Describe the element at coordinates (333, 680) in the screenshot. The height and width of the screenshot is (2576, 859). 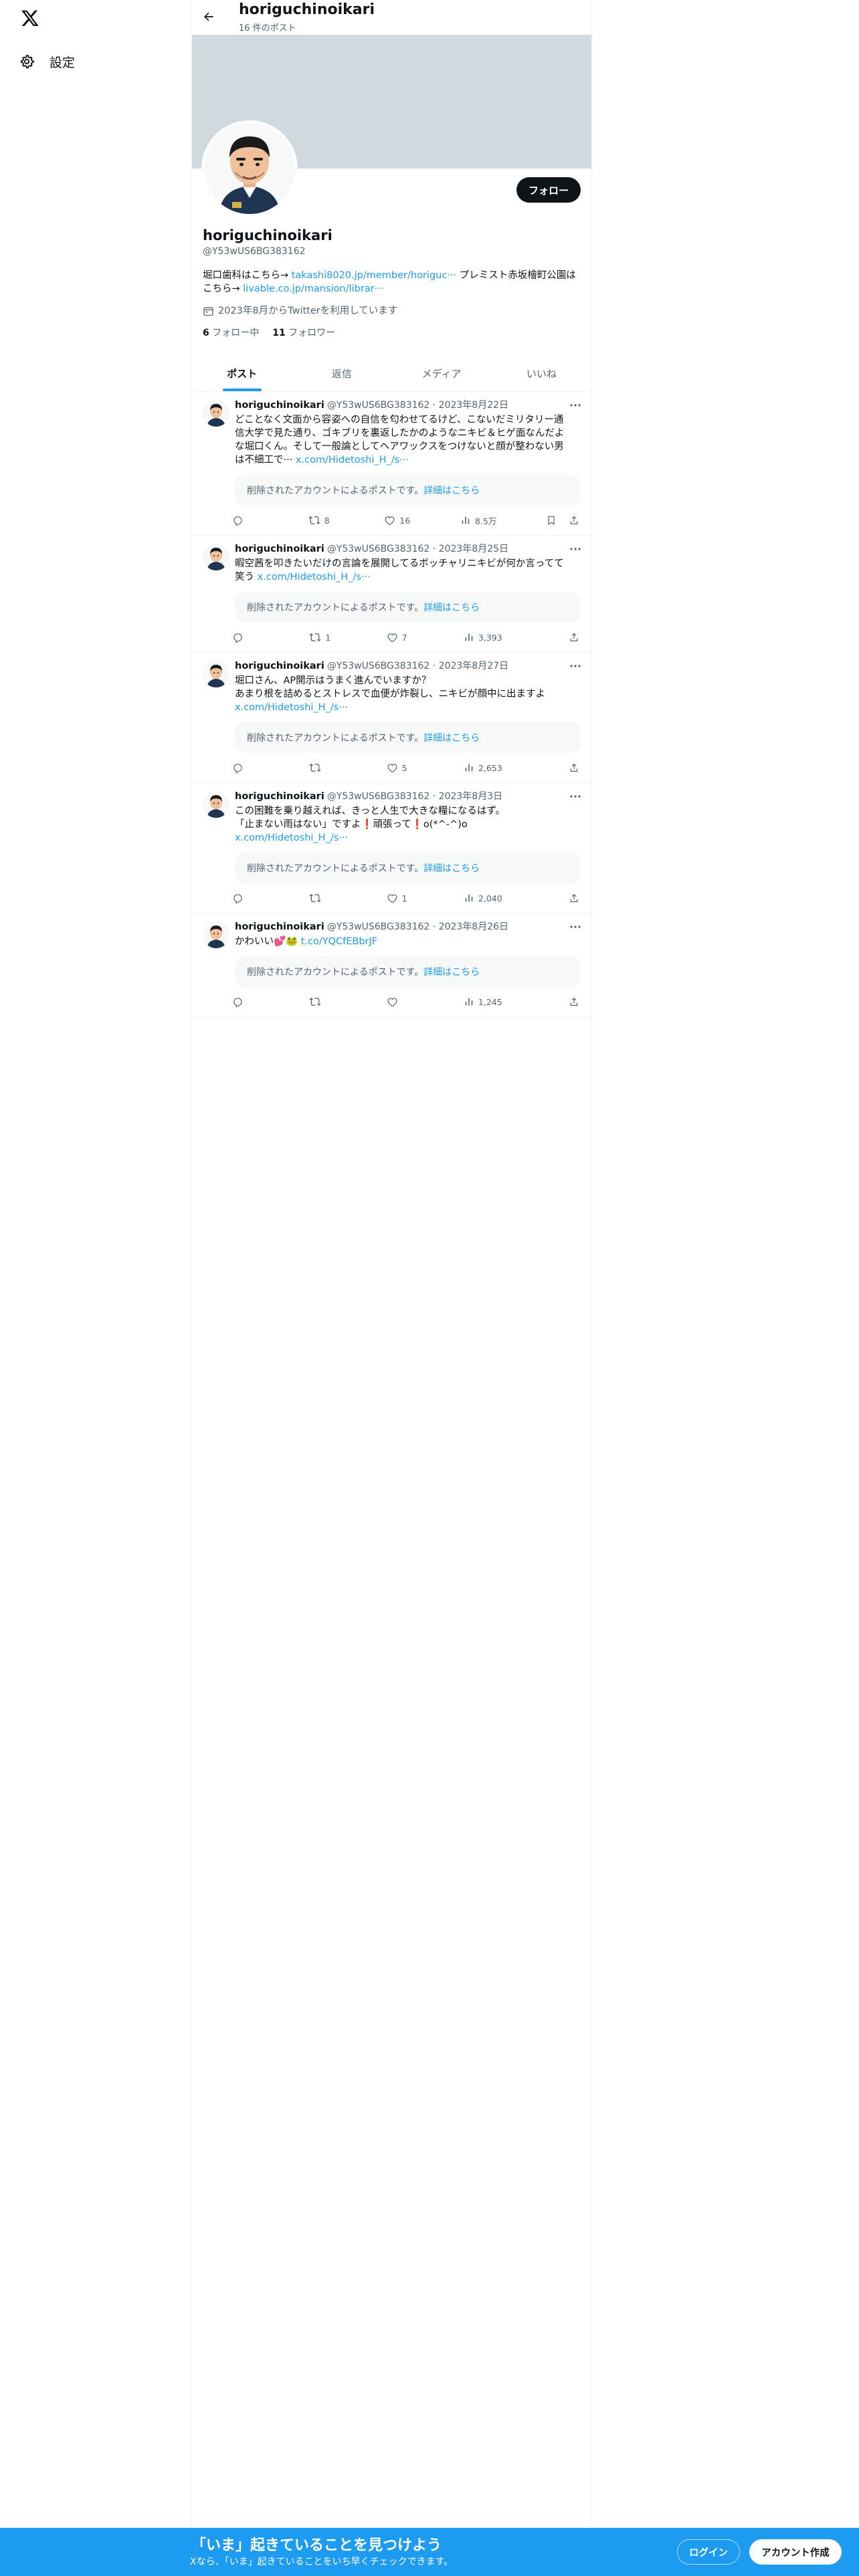
I see `post-text-line: 堀口さん、AP開示はうまく進んでいますか？` at that location.